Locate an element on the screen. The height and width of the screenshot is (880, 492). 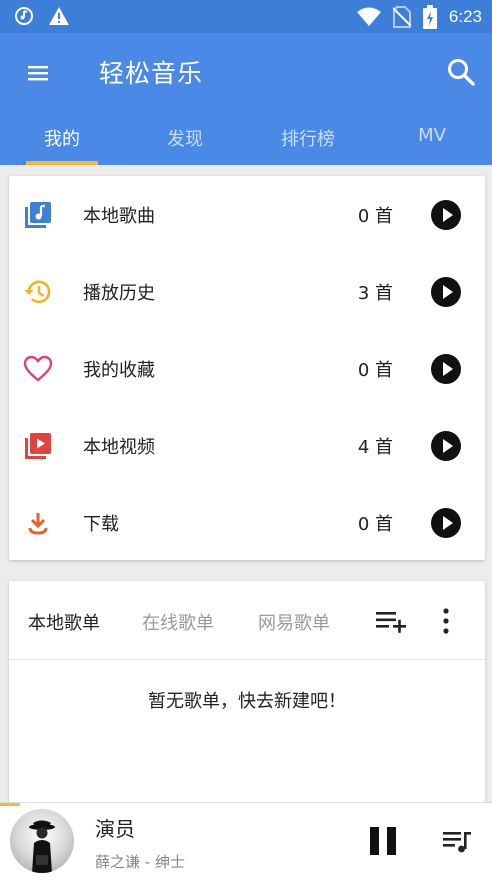
library-item-favorites: 我的收藏 0 首 is located at coordinates (247, 368).